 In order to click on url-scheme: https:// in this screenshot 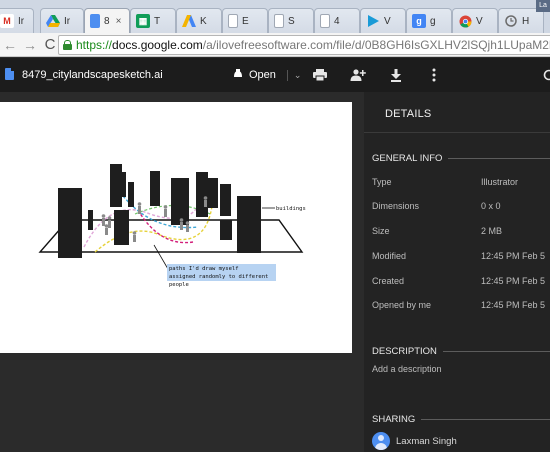, I will do `click(94, 45)`.